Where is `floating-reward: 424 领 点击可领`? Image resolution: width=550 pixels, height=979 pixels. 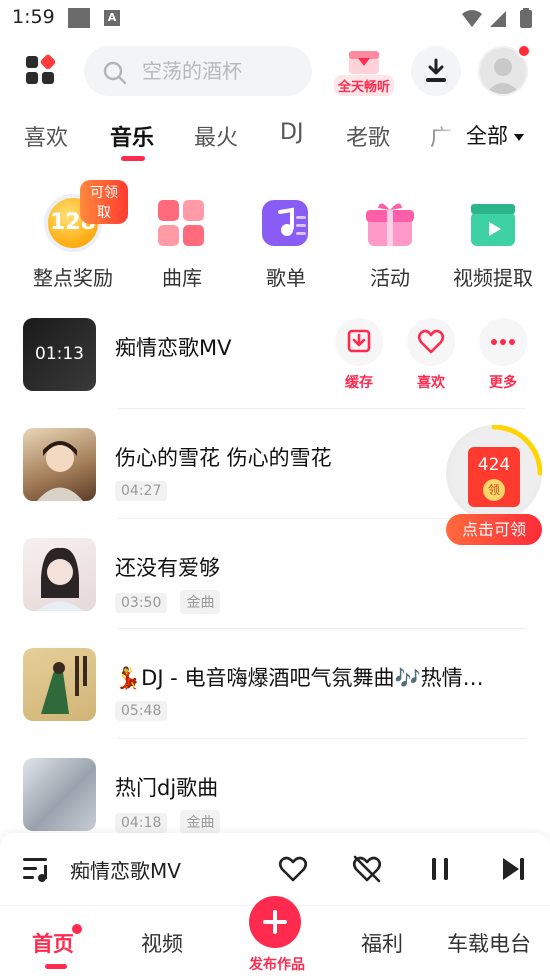
floating-reward: 424 领 点击可领 is located at coordinates (496, 485).